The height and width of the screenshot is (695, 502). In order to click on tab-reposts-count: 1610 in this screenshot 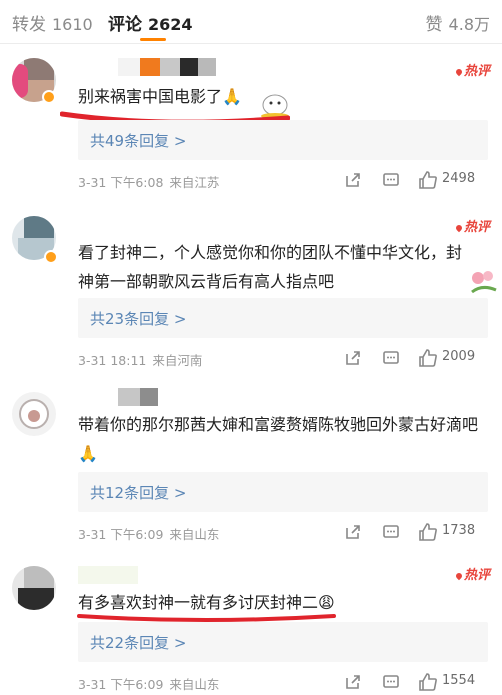, I will do `click(72, 24)`.